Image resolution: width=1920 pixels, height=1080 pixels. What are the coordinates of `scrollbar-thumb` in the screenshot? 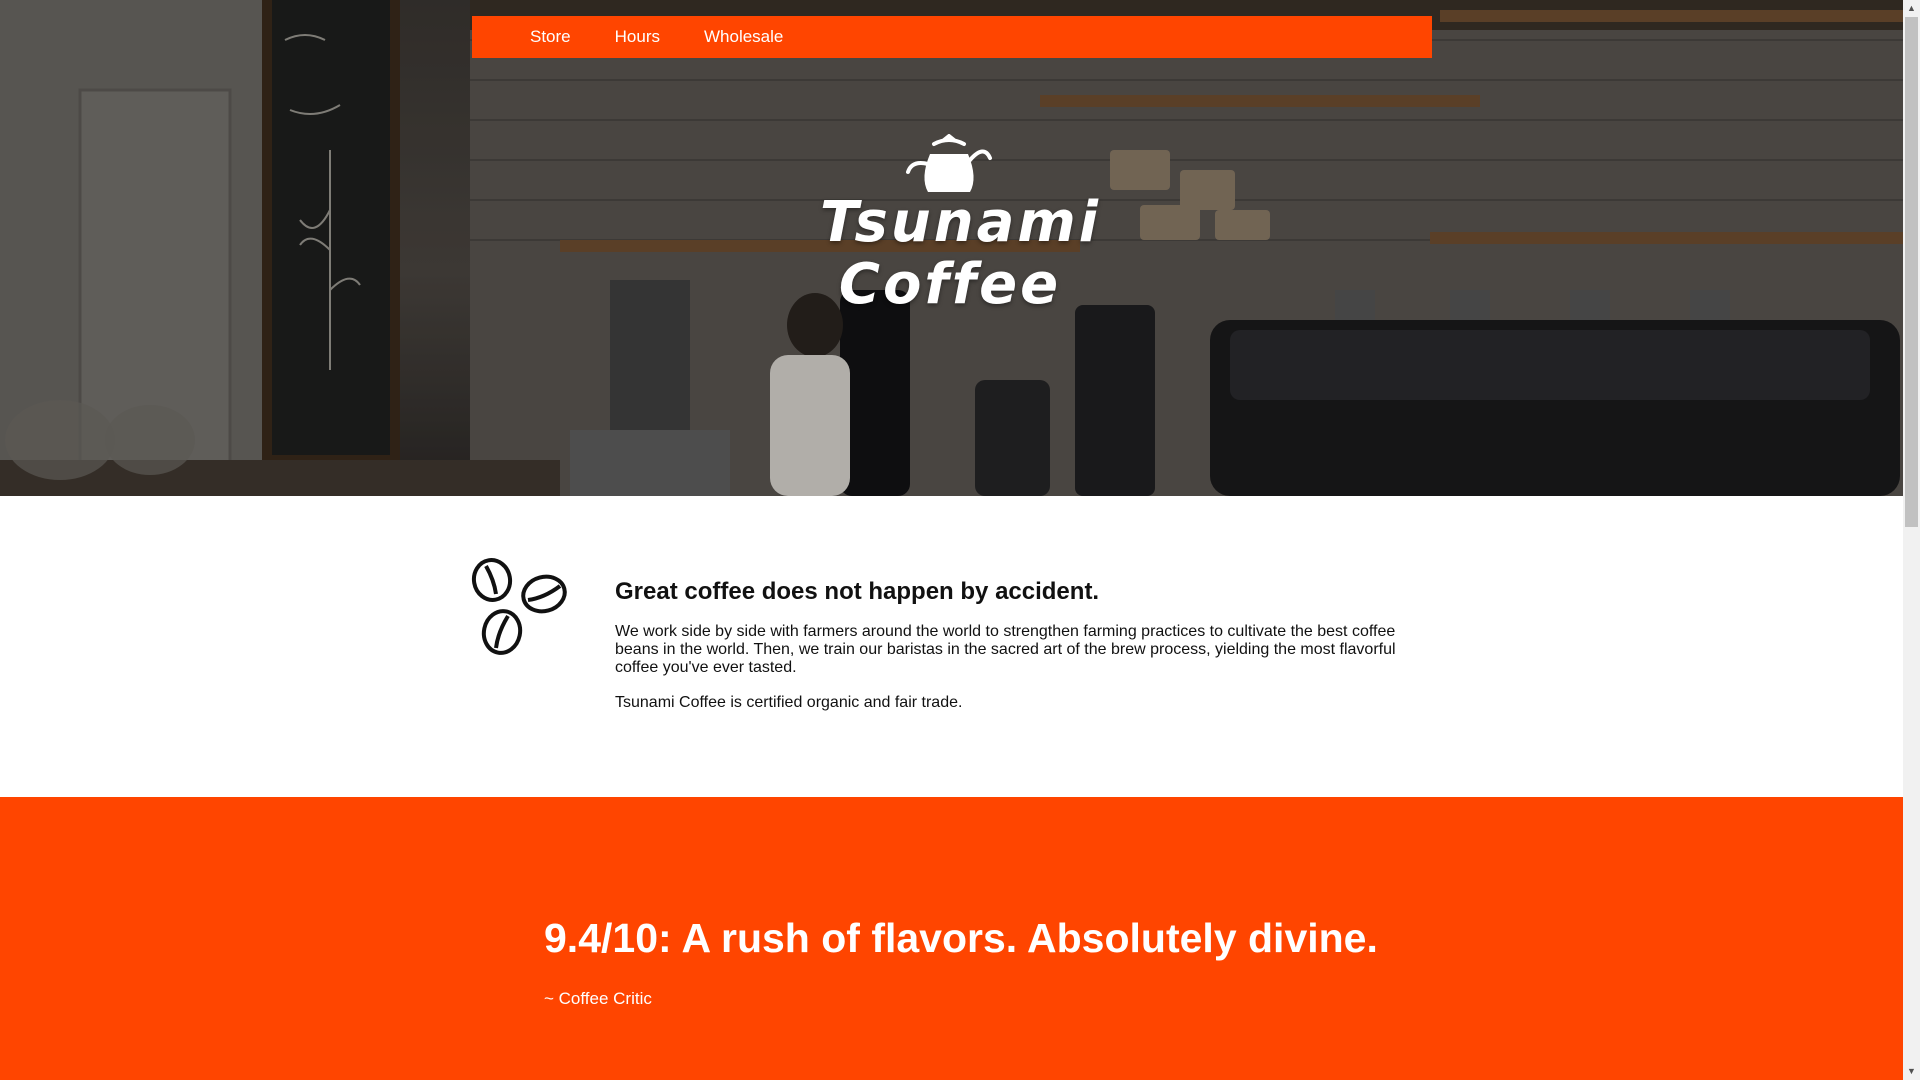 It's located at (1911, 272).